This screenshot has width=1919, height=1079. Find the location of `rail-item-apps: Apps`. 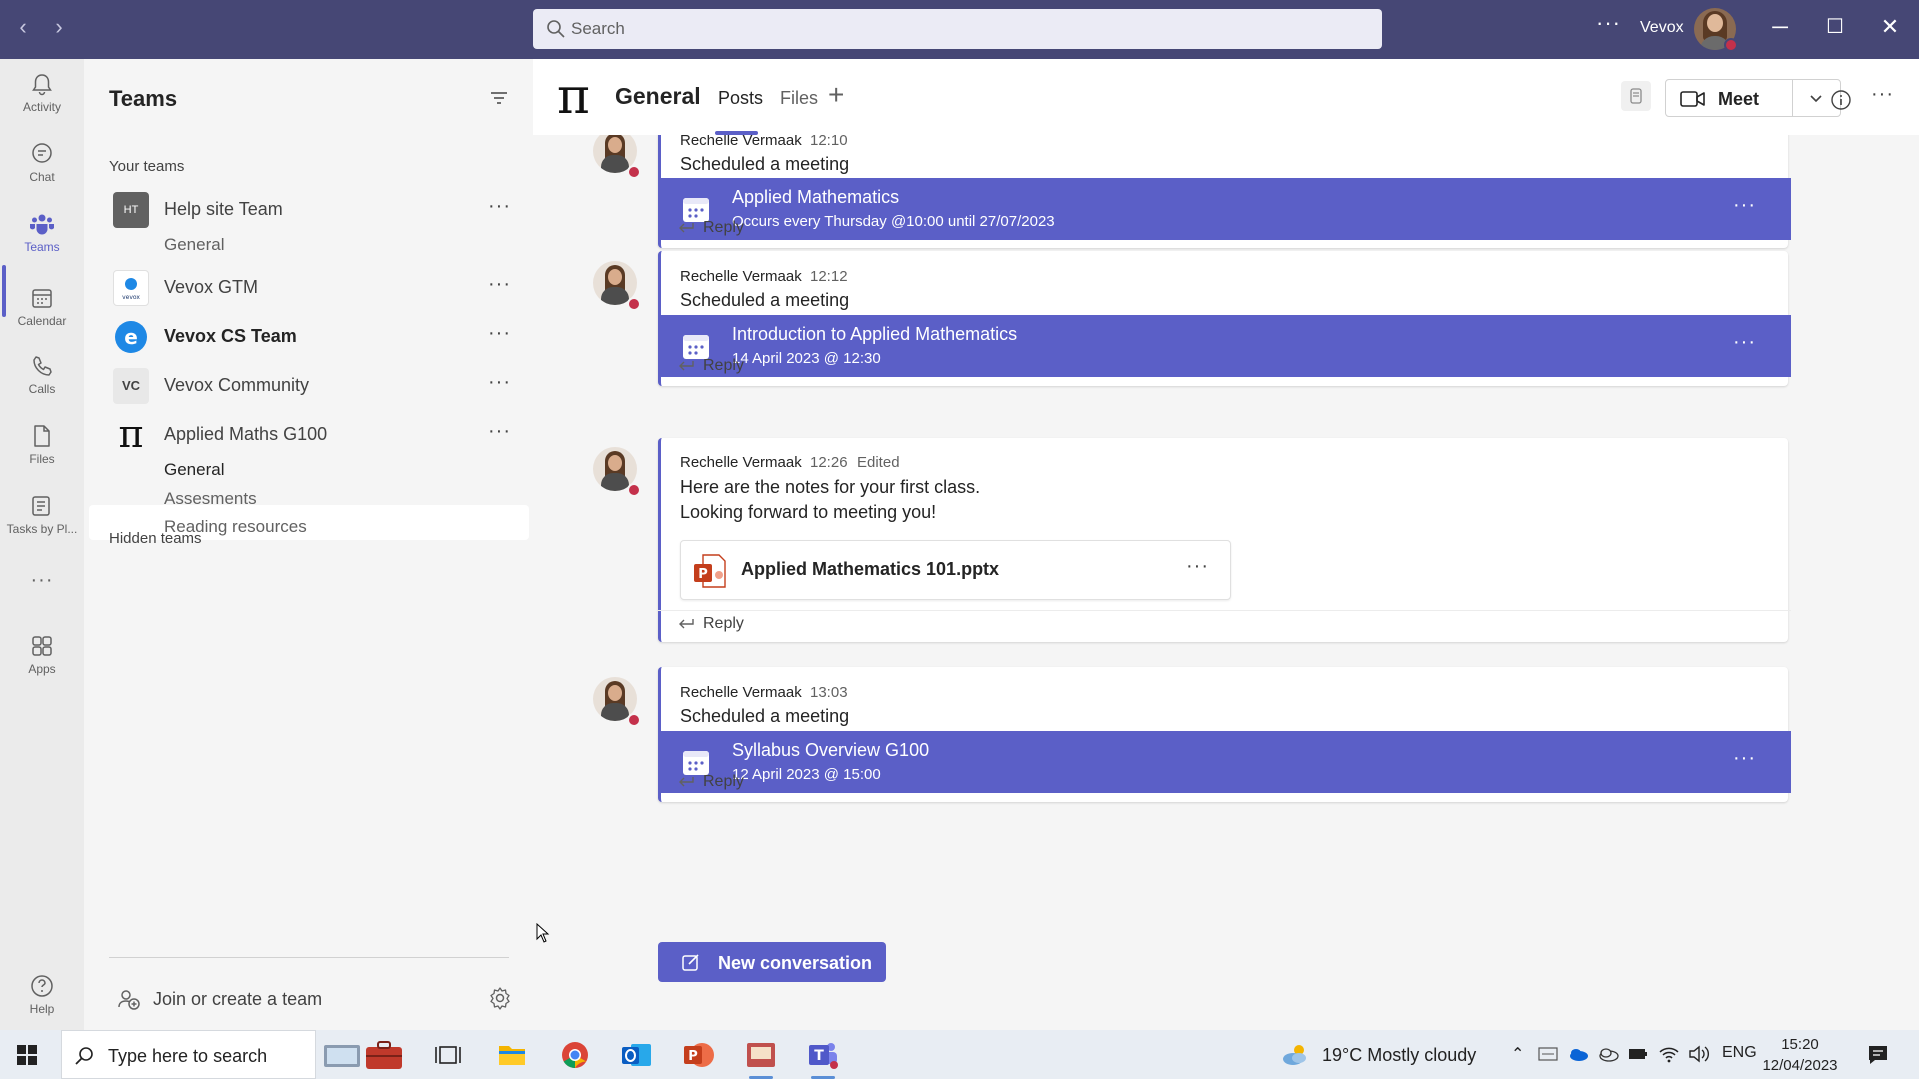

rail-item-apps: Apps is located at coordinates (42, 654).